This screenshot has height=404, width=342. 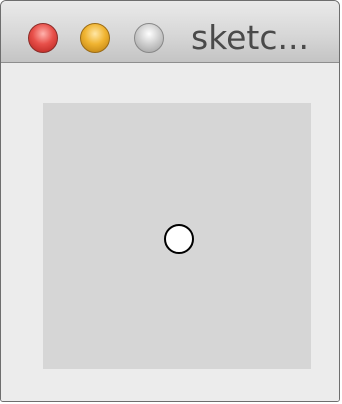 I want to click on zoom-button, so click(x=149, y=38).